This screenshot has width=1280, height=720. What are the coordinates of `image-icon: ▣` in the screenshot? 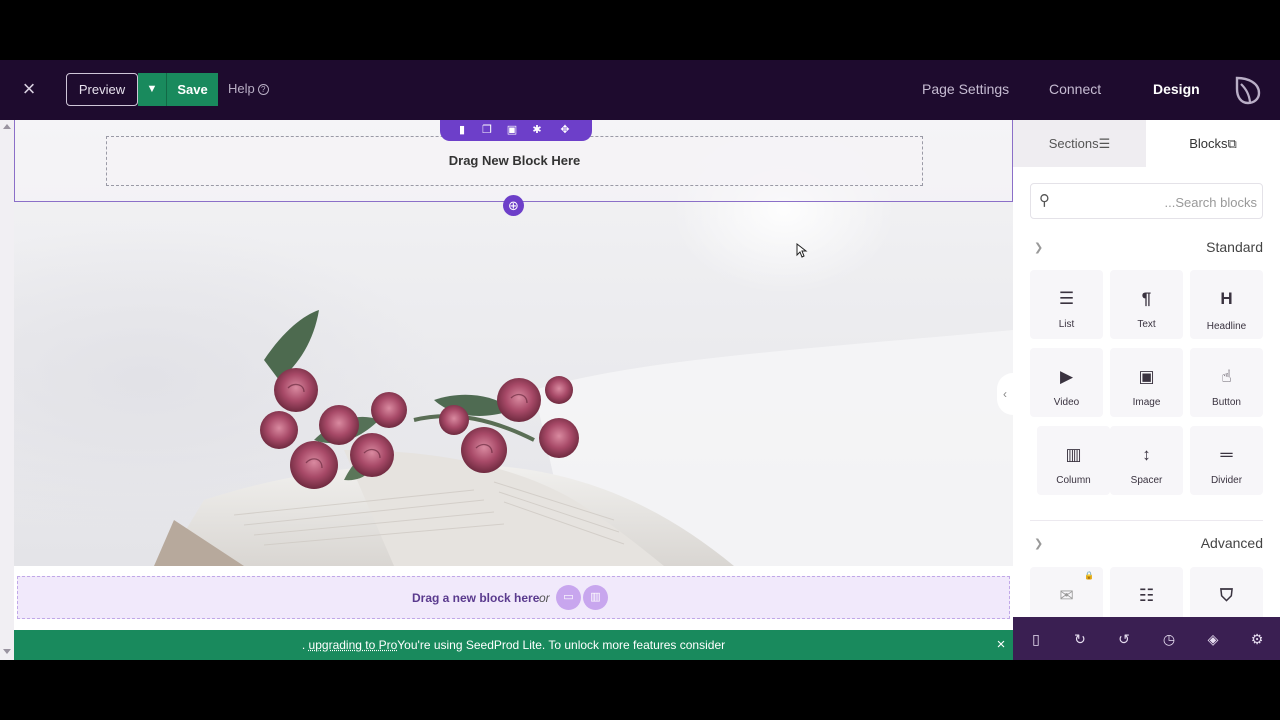 It's located at (1146, 376).